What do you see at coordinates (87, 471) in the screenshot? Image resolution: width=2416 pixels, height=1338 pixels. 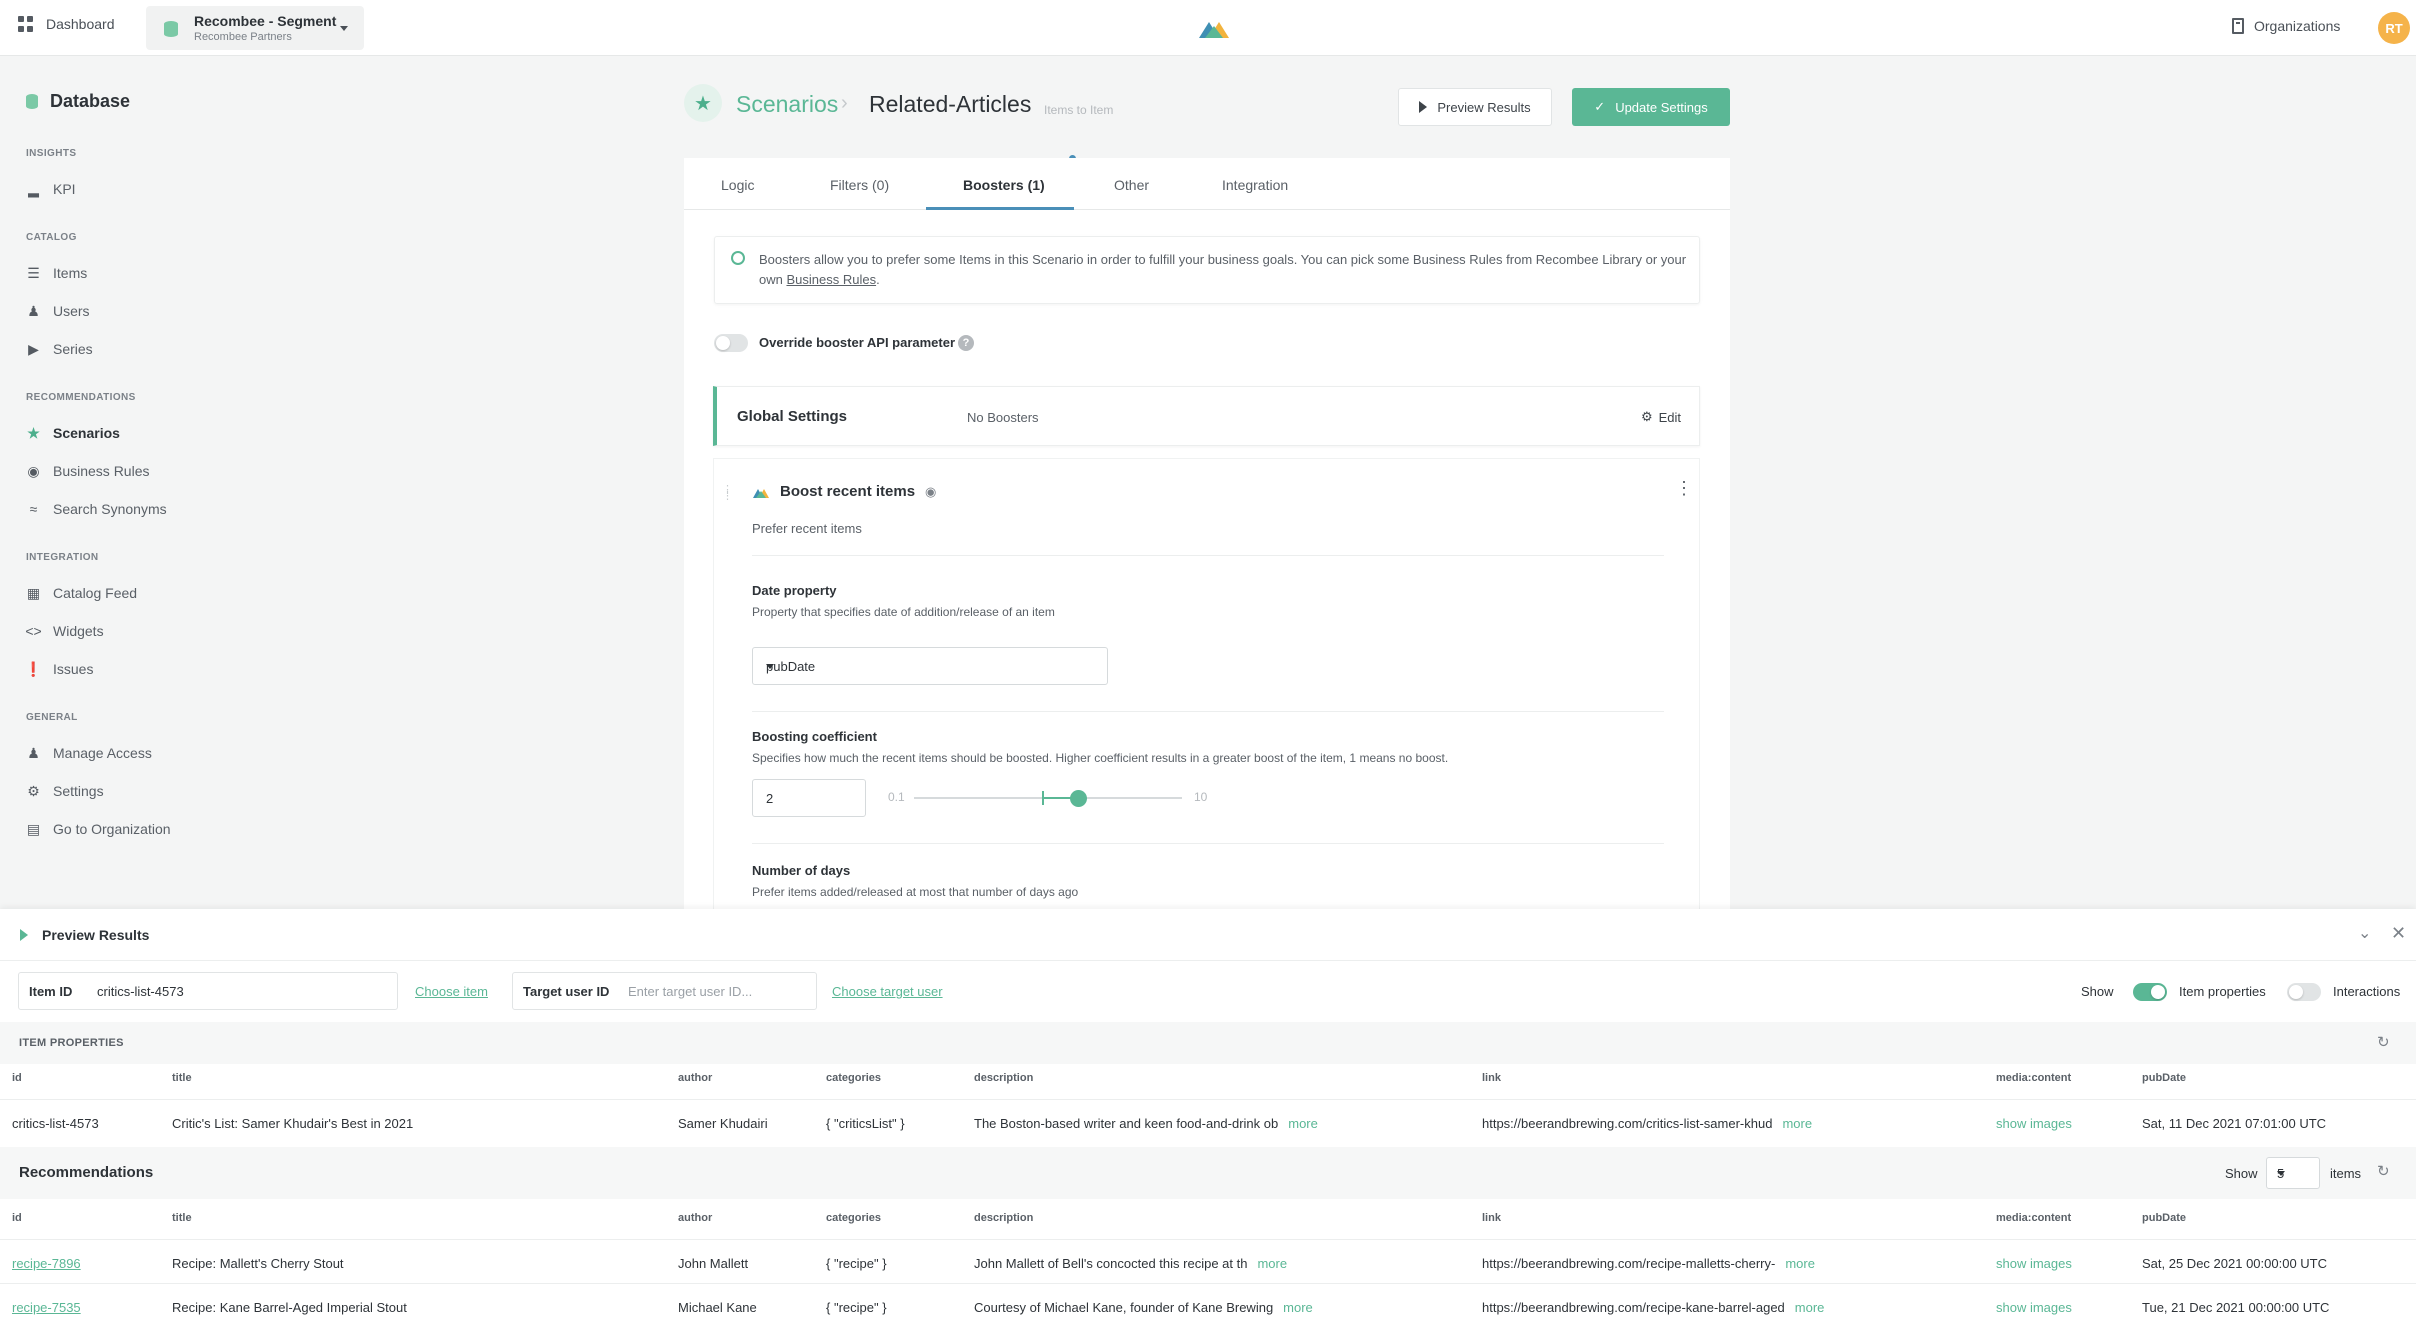 I see `sidebar-item-business-rules: ◉ Business Rules` at bounding box center [87, 471].